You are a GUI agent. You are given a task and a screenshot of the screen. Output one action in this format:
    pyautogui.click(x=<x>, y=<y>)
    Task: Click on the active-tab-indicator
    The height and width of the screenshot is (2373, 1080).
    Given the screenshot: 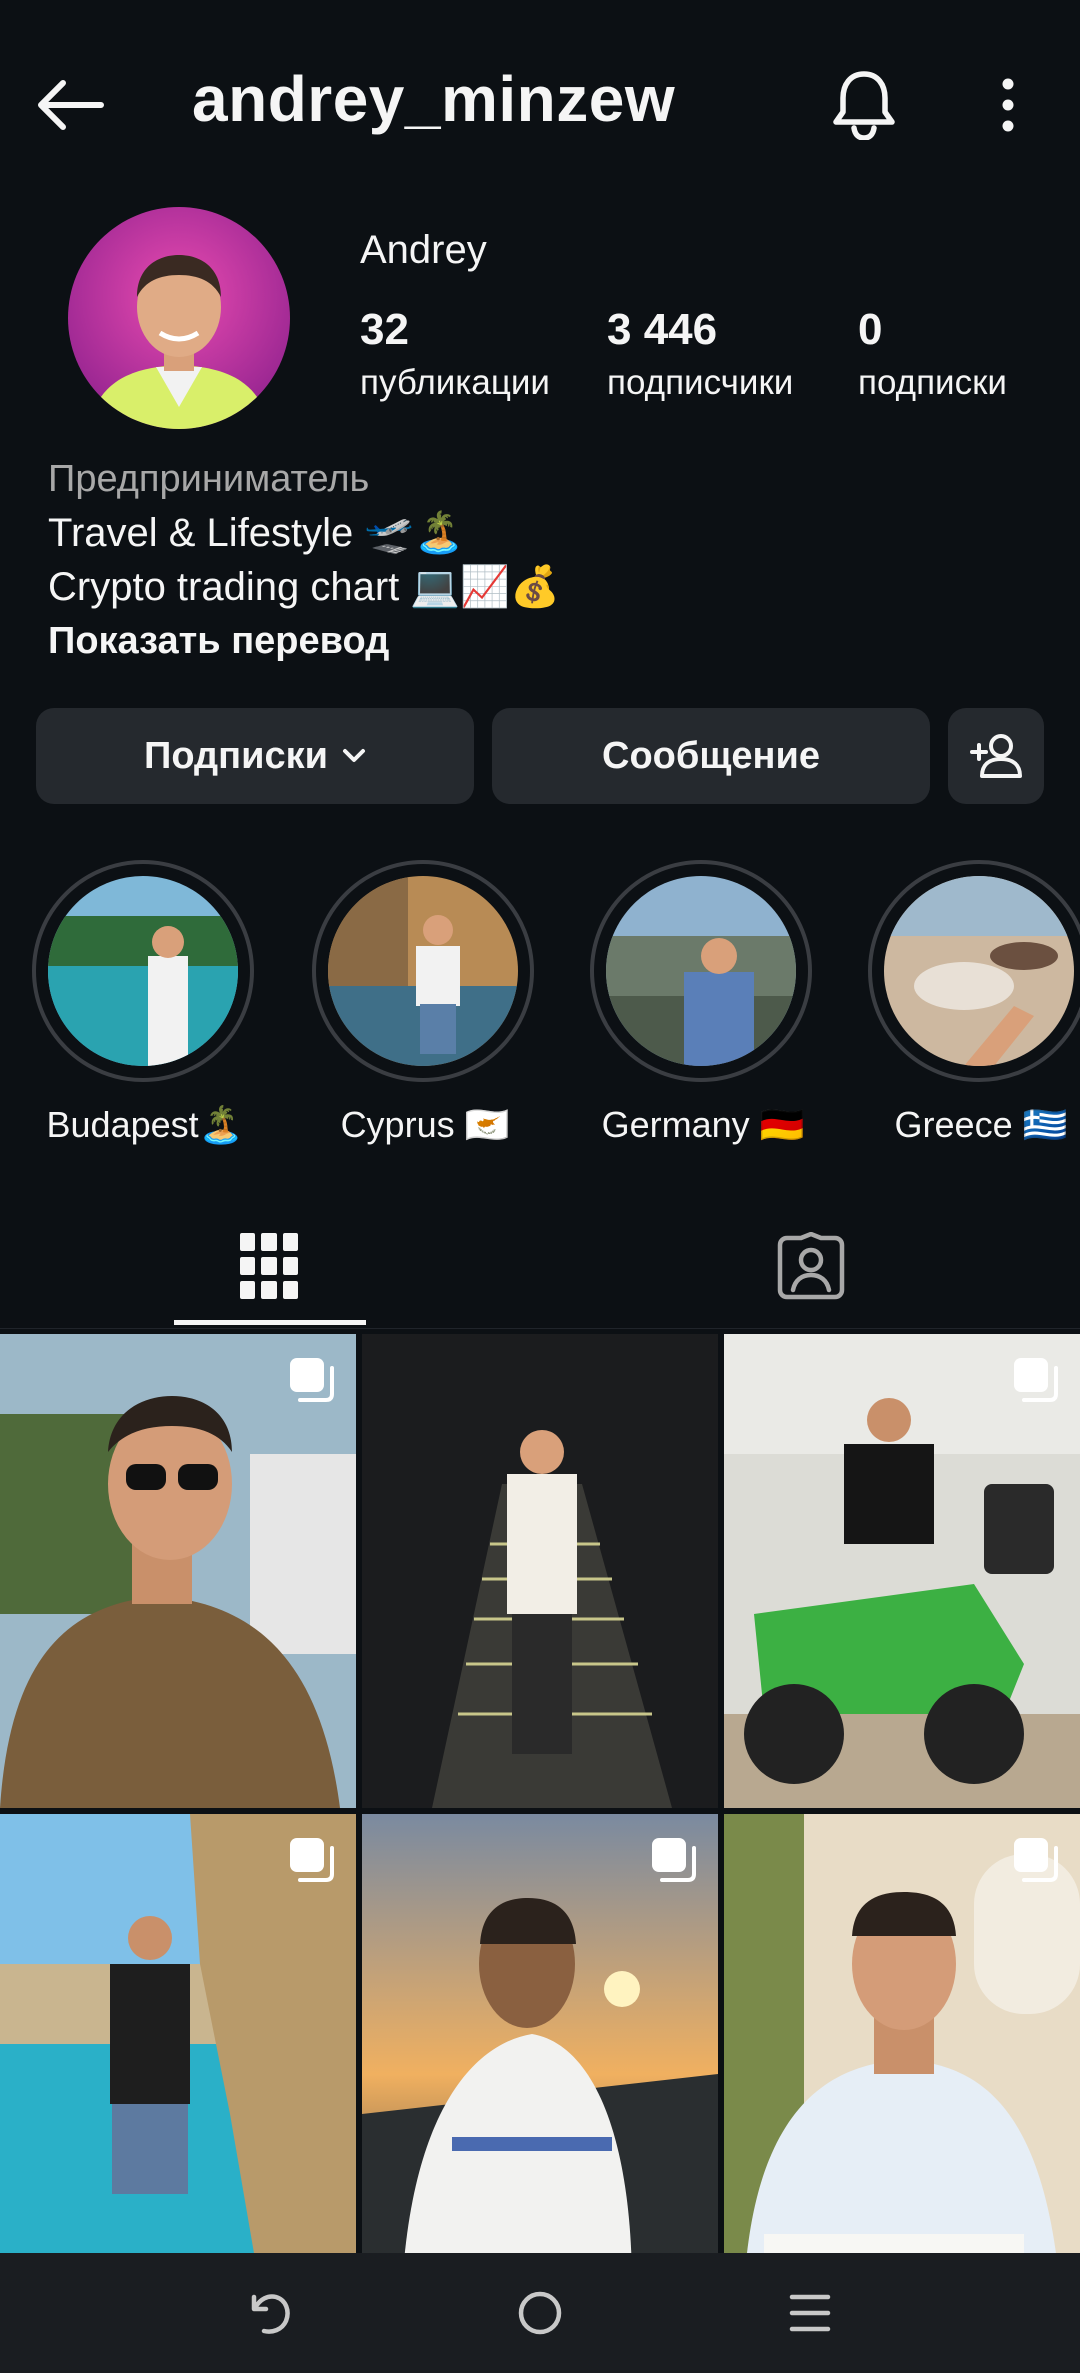 What is the action you would take?
    pyautogui.click(x=270, y=1322)
    